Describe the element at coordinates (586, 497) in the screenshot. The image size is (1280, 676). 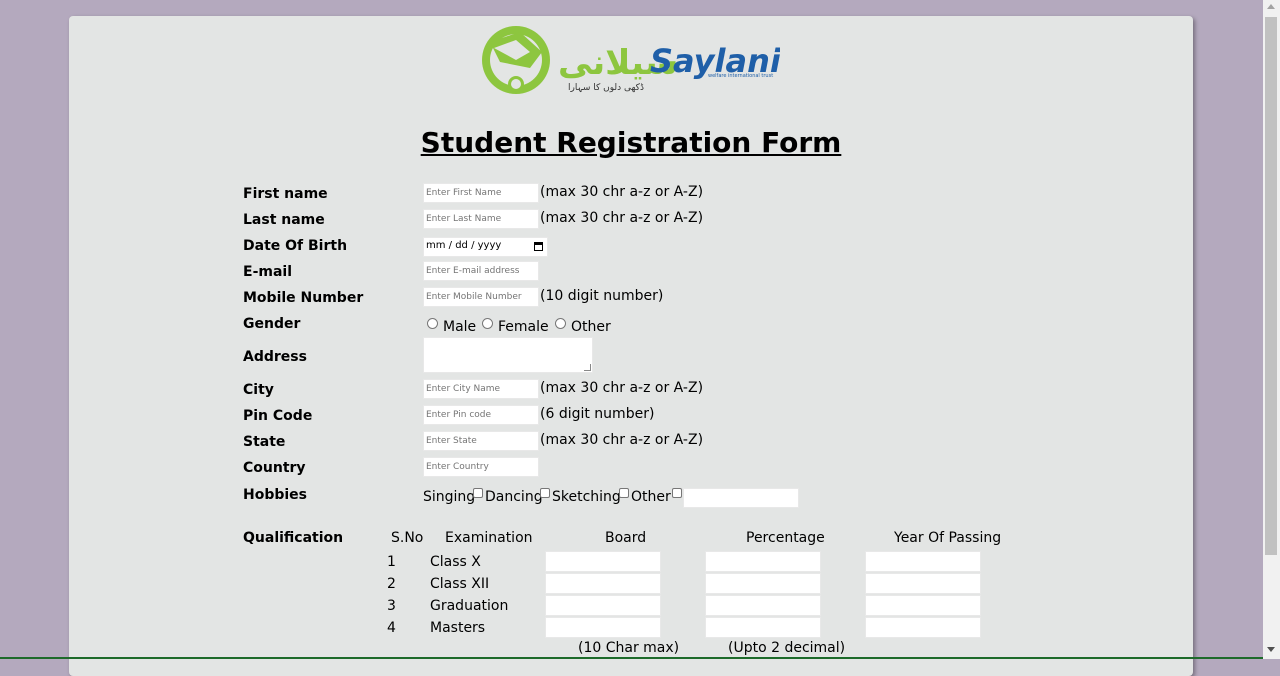
I see `hobby-sketching-label: Sketching` at that location.